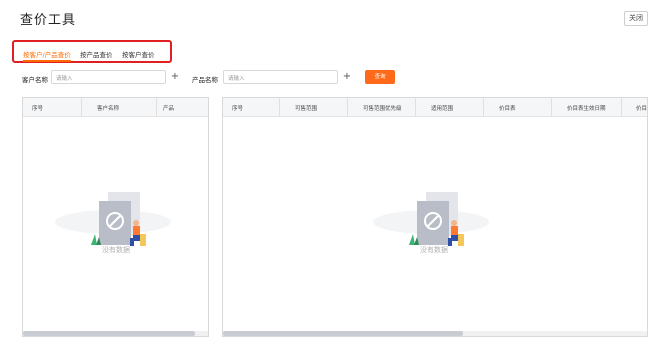 This screenshot has width=670, height=338. Describe the element at coordinates (280, 77) in the screenshot. I see `product-name-input: 请输入` at that location.